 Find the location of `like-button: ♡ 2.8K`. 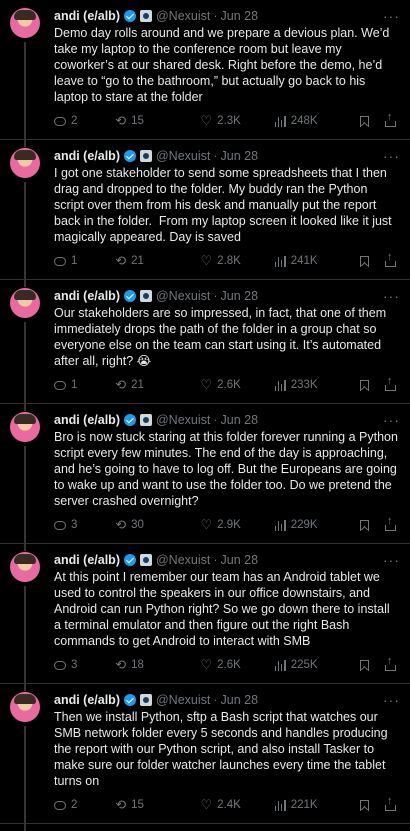

like-button: ♡ 2.8K is located at coordinates (238, 260).